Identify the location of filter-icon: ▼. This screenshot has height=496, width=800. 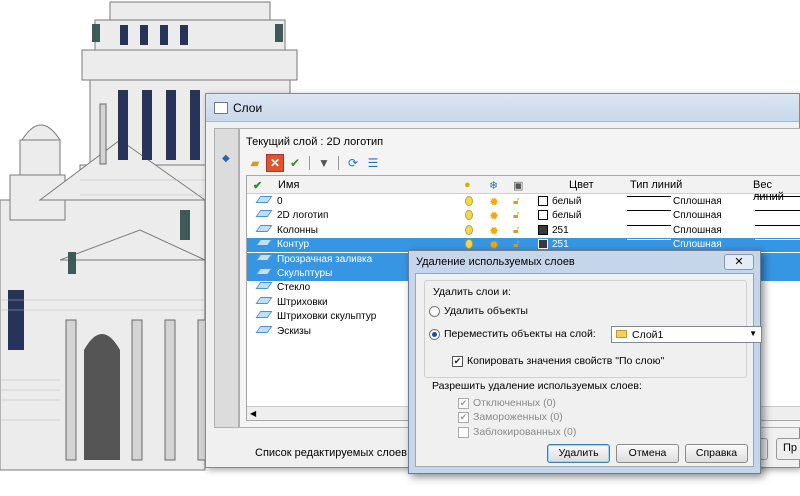
(324, 163).